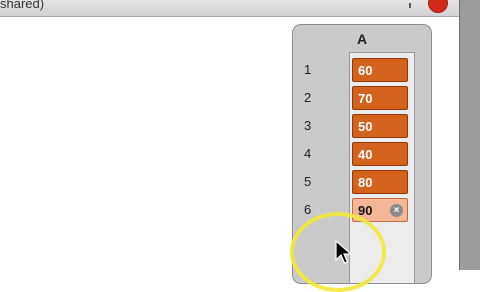  What do you see at coordinates (380, 126) in the screenshot?
I see `list-item-cell: 50` at bounding box center [380, 126].